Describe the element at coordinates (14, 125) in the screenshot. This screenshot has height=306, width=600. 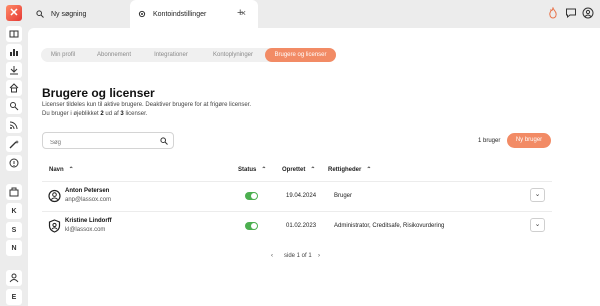
I see `rss-icon` at that location.